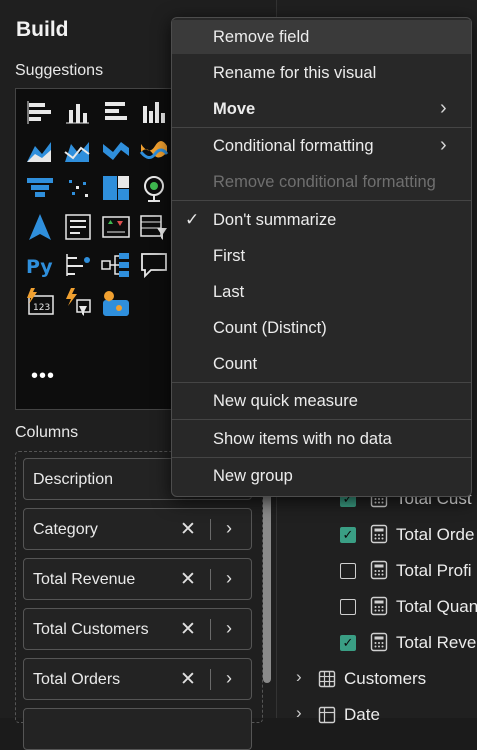 The height and width of the screenshot is (750, 477). I want to click on more-visuals-button: •••, so click(43, 376).